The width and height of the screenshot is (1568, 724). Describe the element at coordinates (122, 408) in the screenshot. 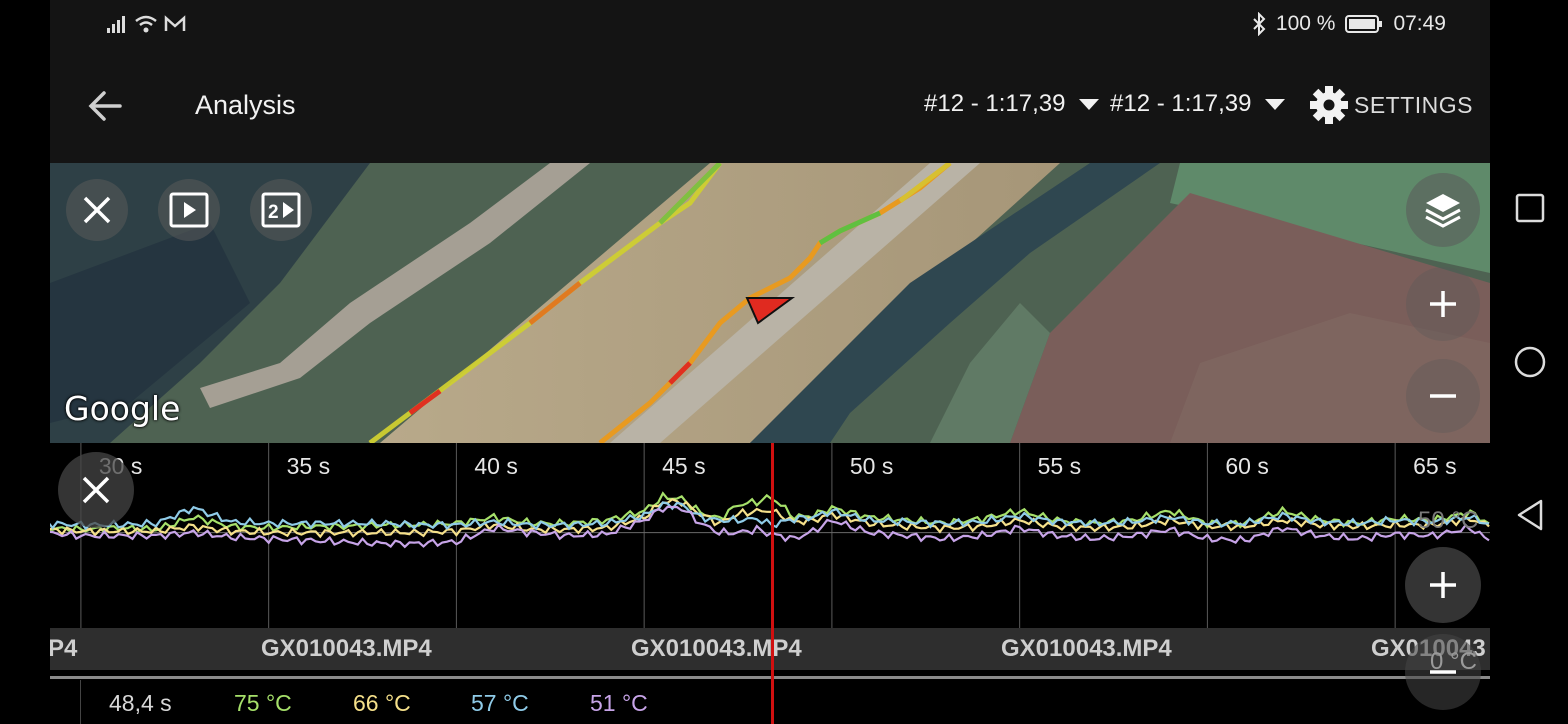

I see `google-attribution: Google` at that location.